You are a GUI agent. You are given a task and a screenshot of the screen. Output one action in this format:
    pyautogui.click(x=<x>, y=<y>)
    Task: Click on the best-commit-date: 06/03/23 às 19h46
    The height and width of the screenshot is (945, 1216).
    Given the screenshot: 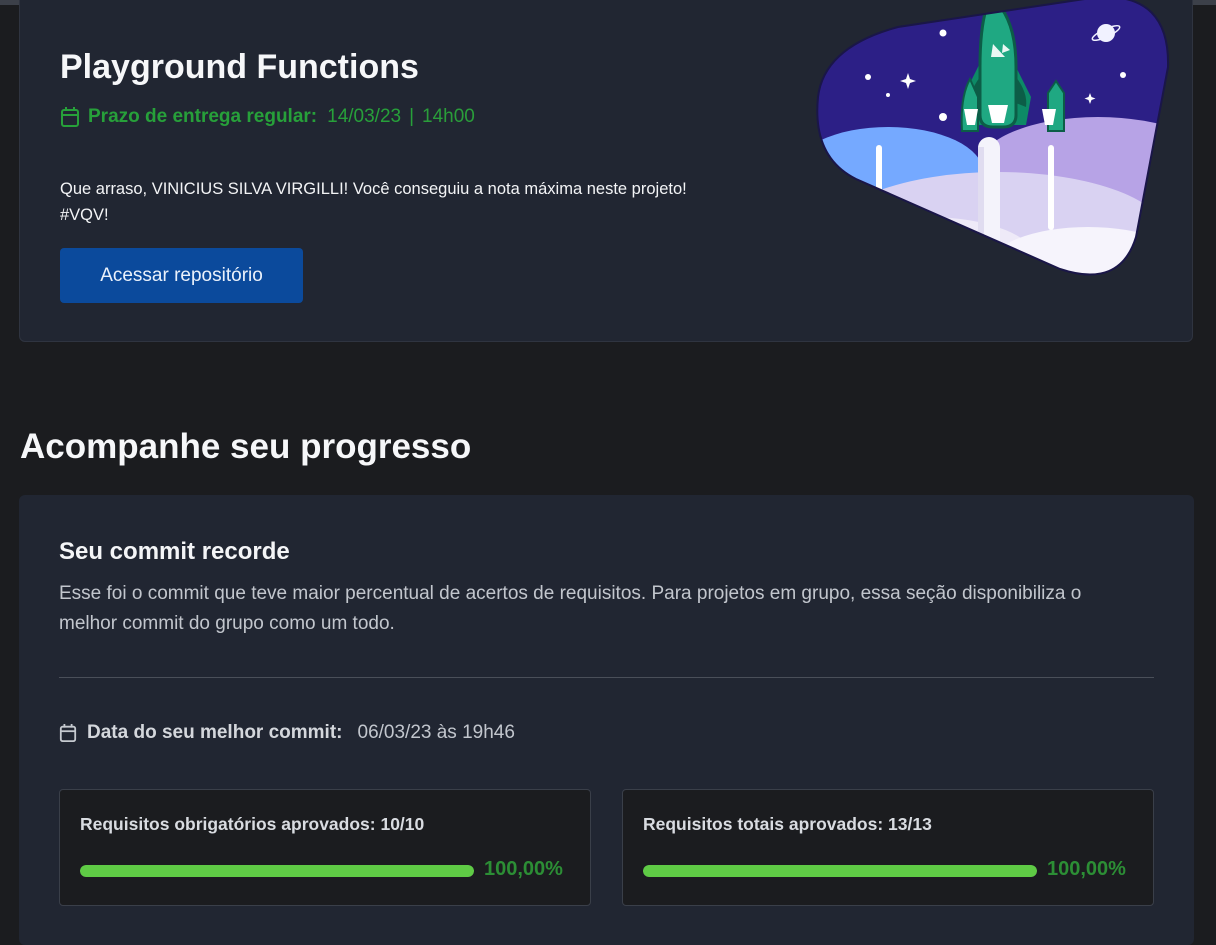 What is the action you would take?
    pyautogui.click(x=436, y=732)
    